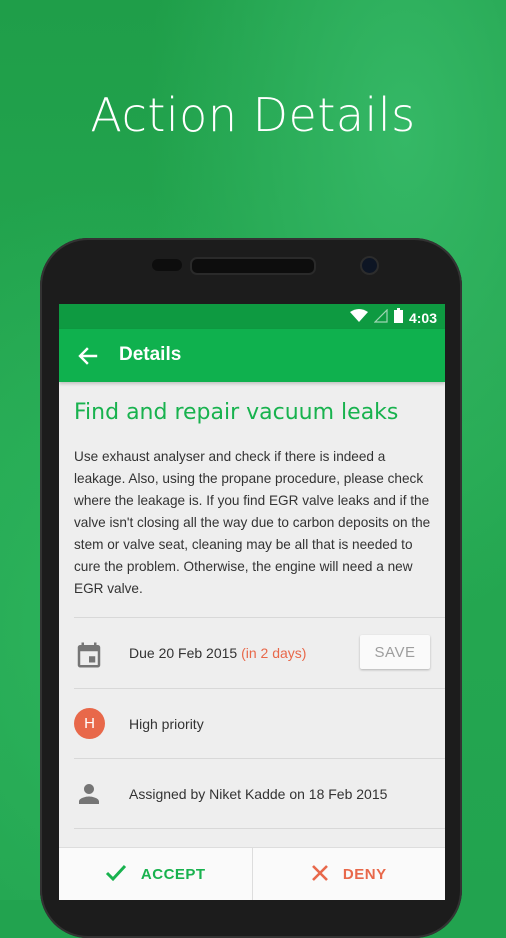 The image size is (506, 938). Describe the element at coordinates (364, 874) in the screenshot. I see `deny-label: DENY` at that location.